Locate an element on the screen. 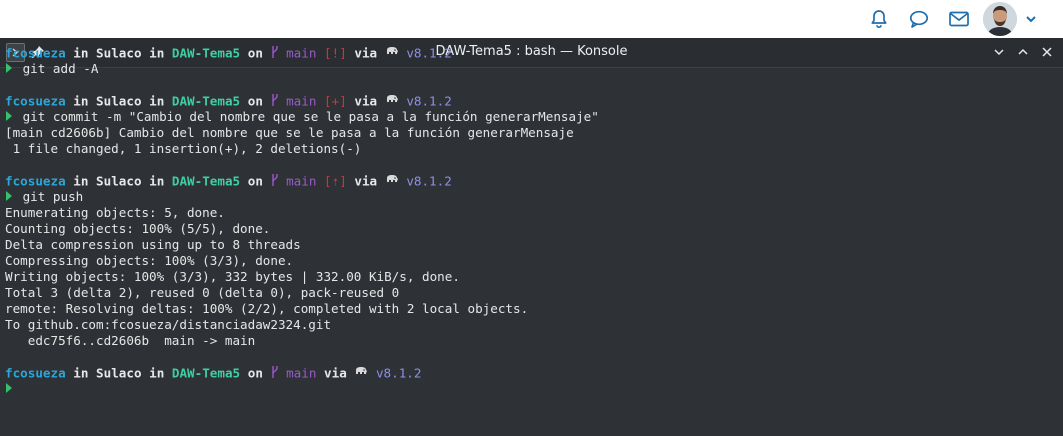 This screenshot has height=436, width=1063. output-line: Delta compression using up to 8 threads is located at coordinates (153, 244).